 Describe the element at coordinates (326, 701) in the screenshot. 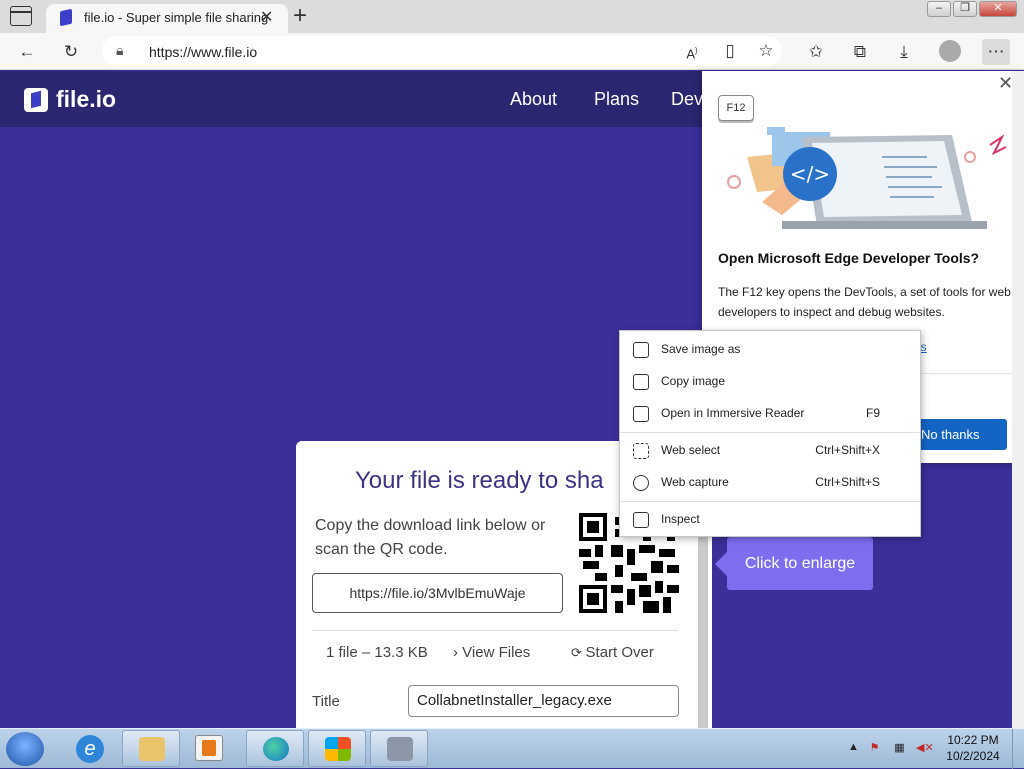

I see `title-label: Title` at that location.